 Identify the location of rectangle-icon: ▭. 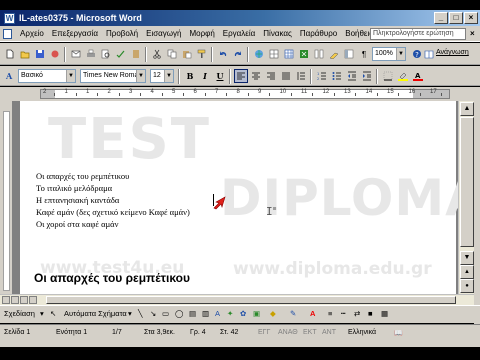
(165, 313).